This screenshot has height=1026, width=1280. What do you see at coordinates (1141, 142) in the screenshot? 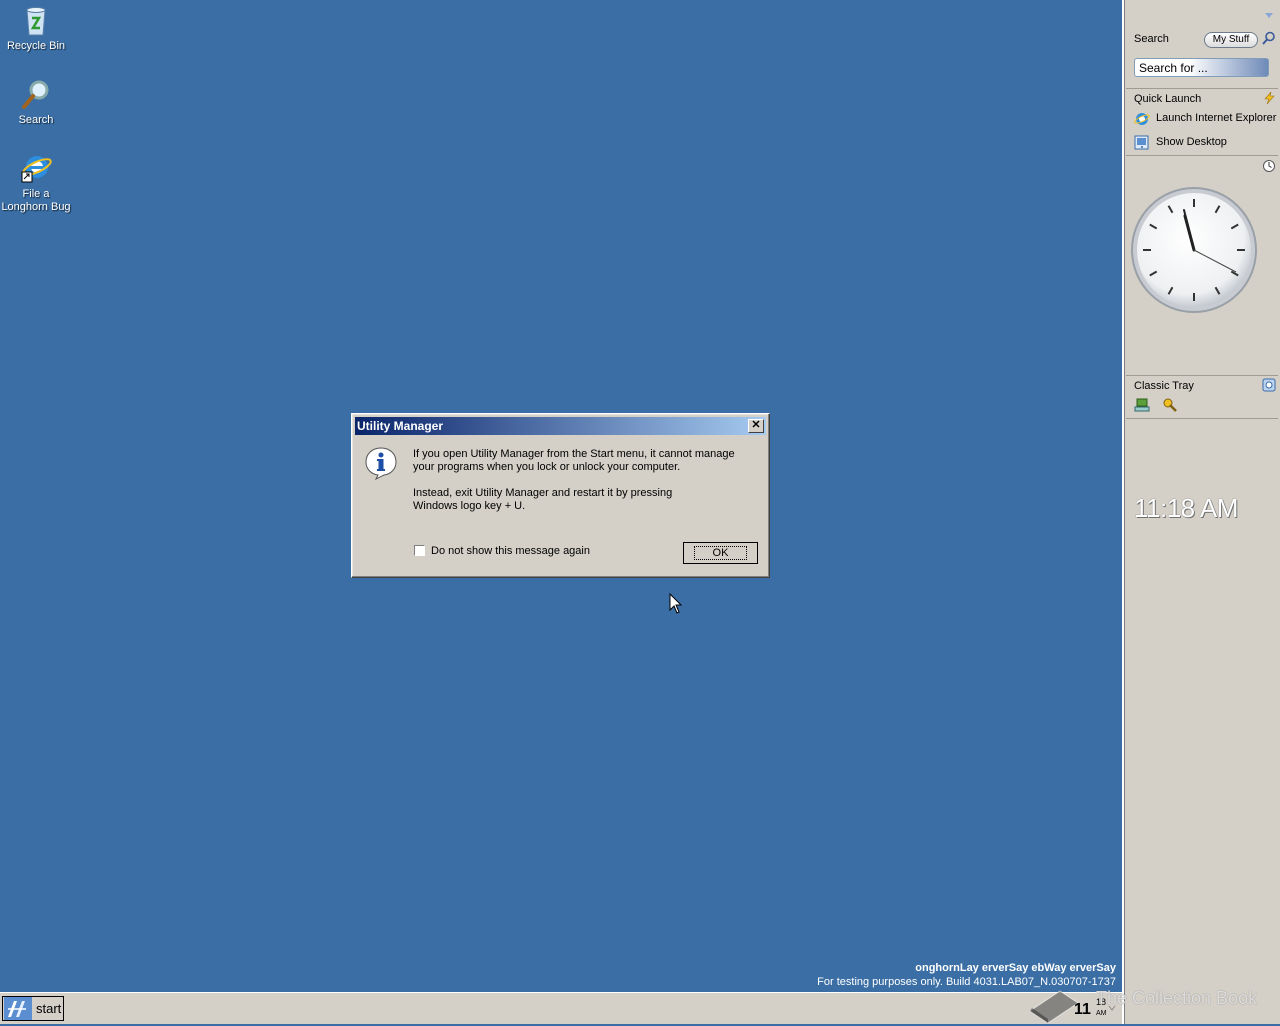
I see `show-desktop-icon` at bounding box center [1141, 142].